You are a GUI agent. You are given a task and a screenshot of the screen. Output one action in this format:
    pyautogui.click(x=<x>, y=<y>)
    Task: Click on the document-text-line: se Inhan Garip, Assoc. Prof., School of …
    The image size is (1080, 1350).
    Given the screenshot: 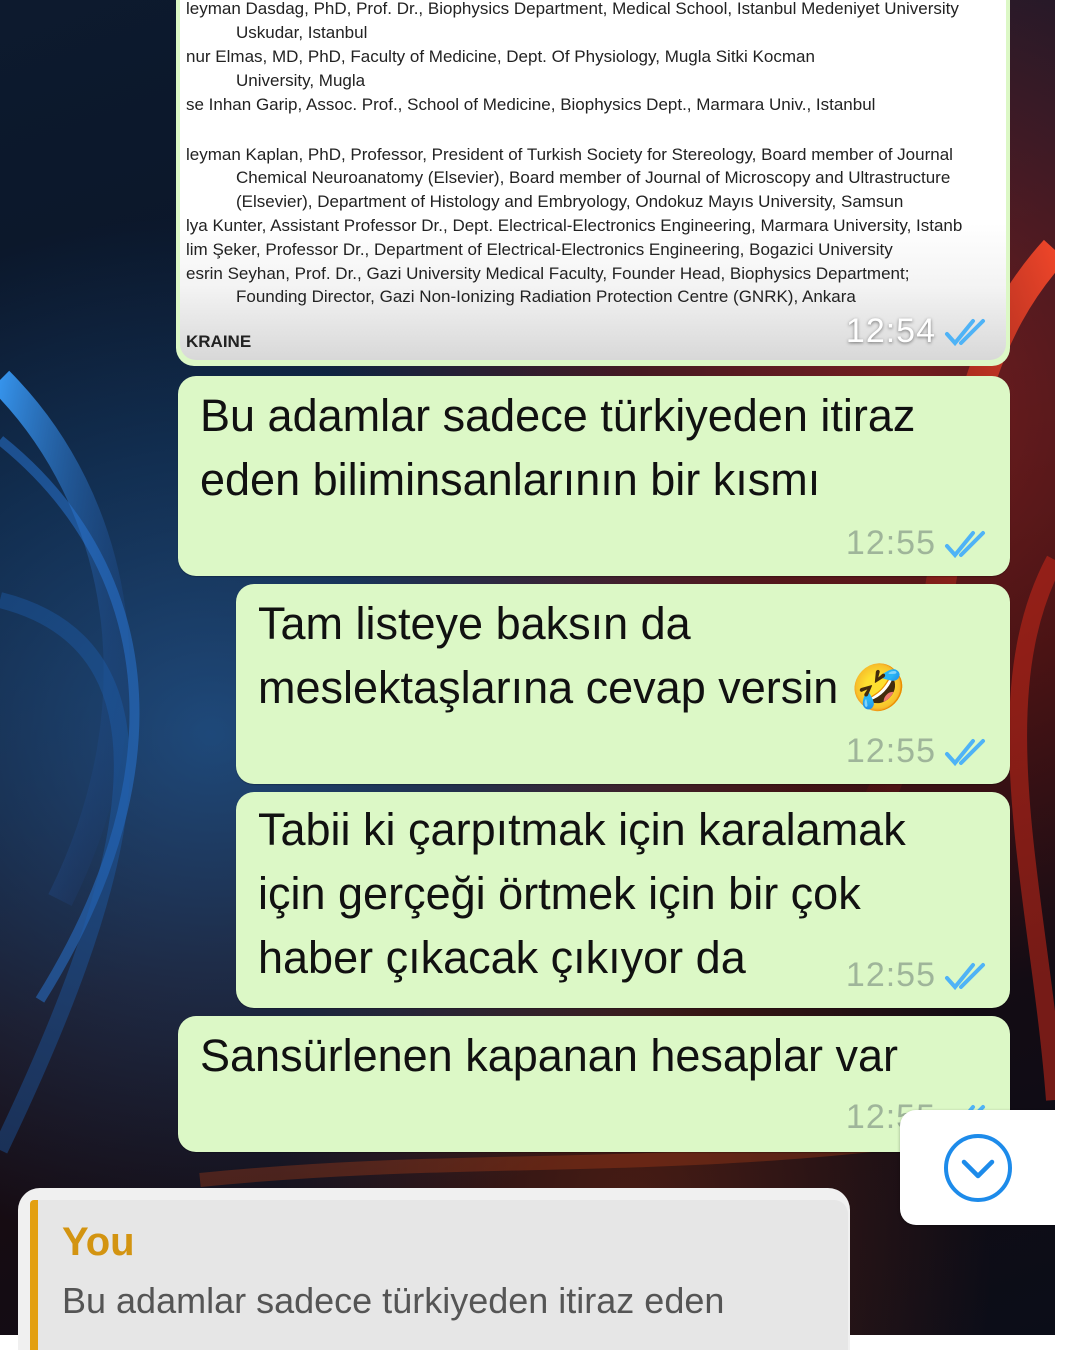 What is the action you would take?
    pyautogui.click(x=531, y=104)
    